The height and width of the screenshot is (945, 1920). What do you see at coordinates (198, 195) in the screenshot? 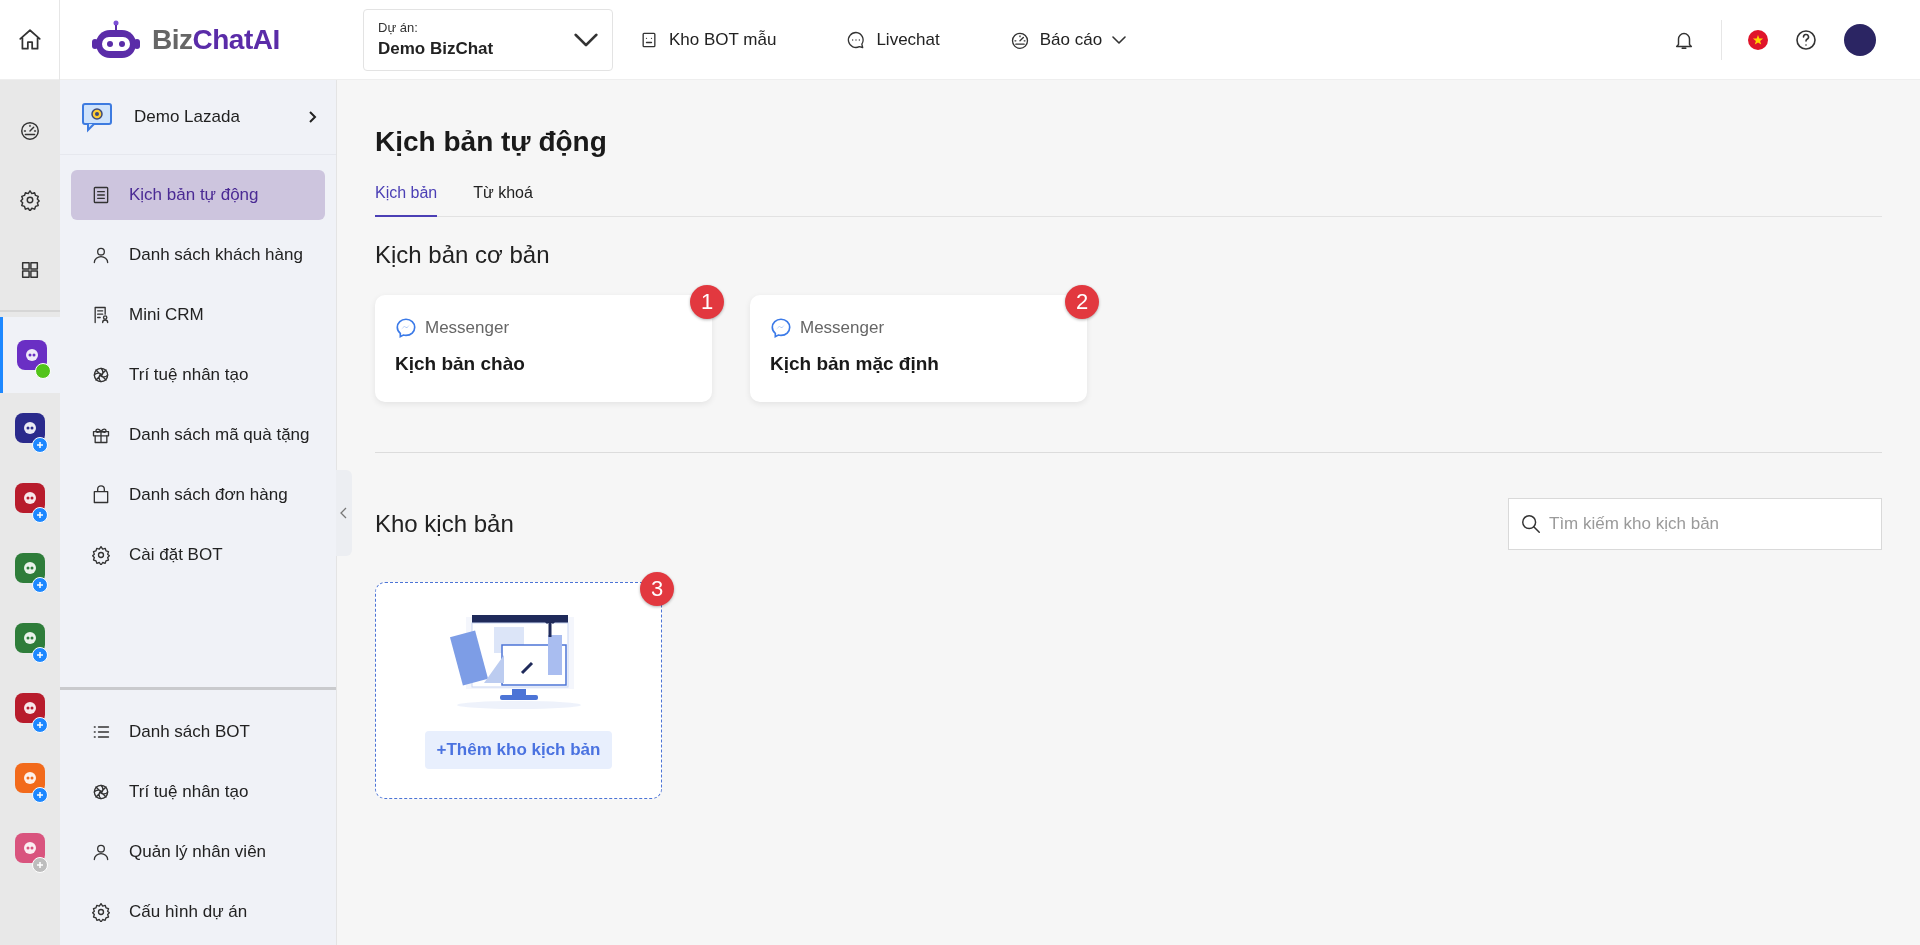
I see `sidebar-item: Kịch bản tự động` at bounding box center [198, 195].